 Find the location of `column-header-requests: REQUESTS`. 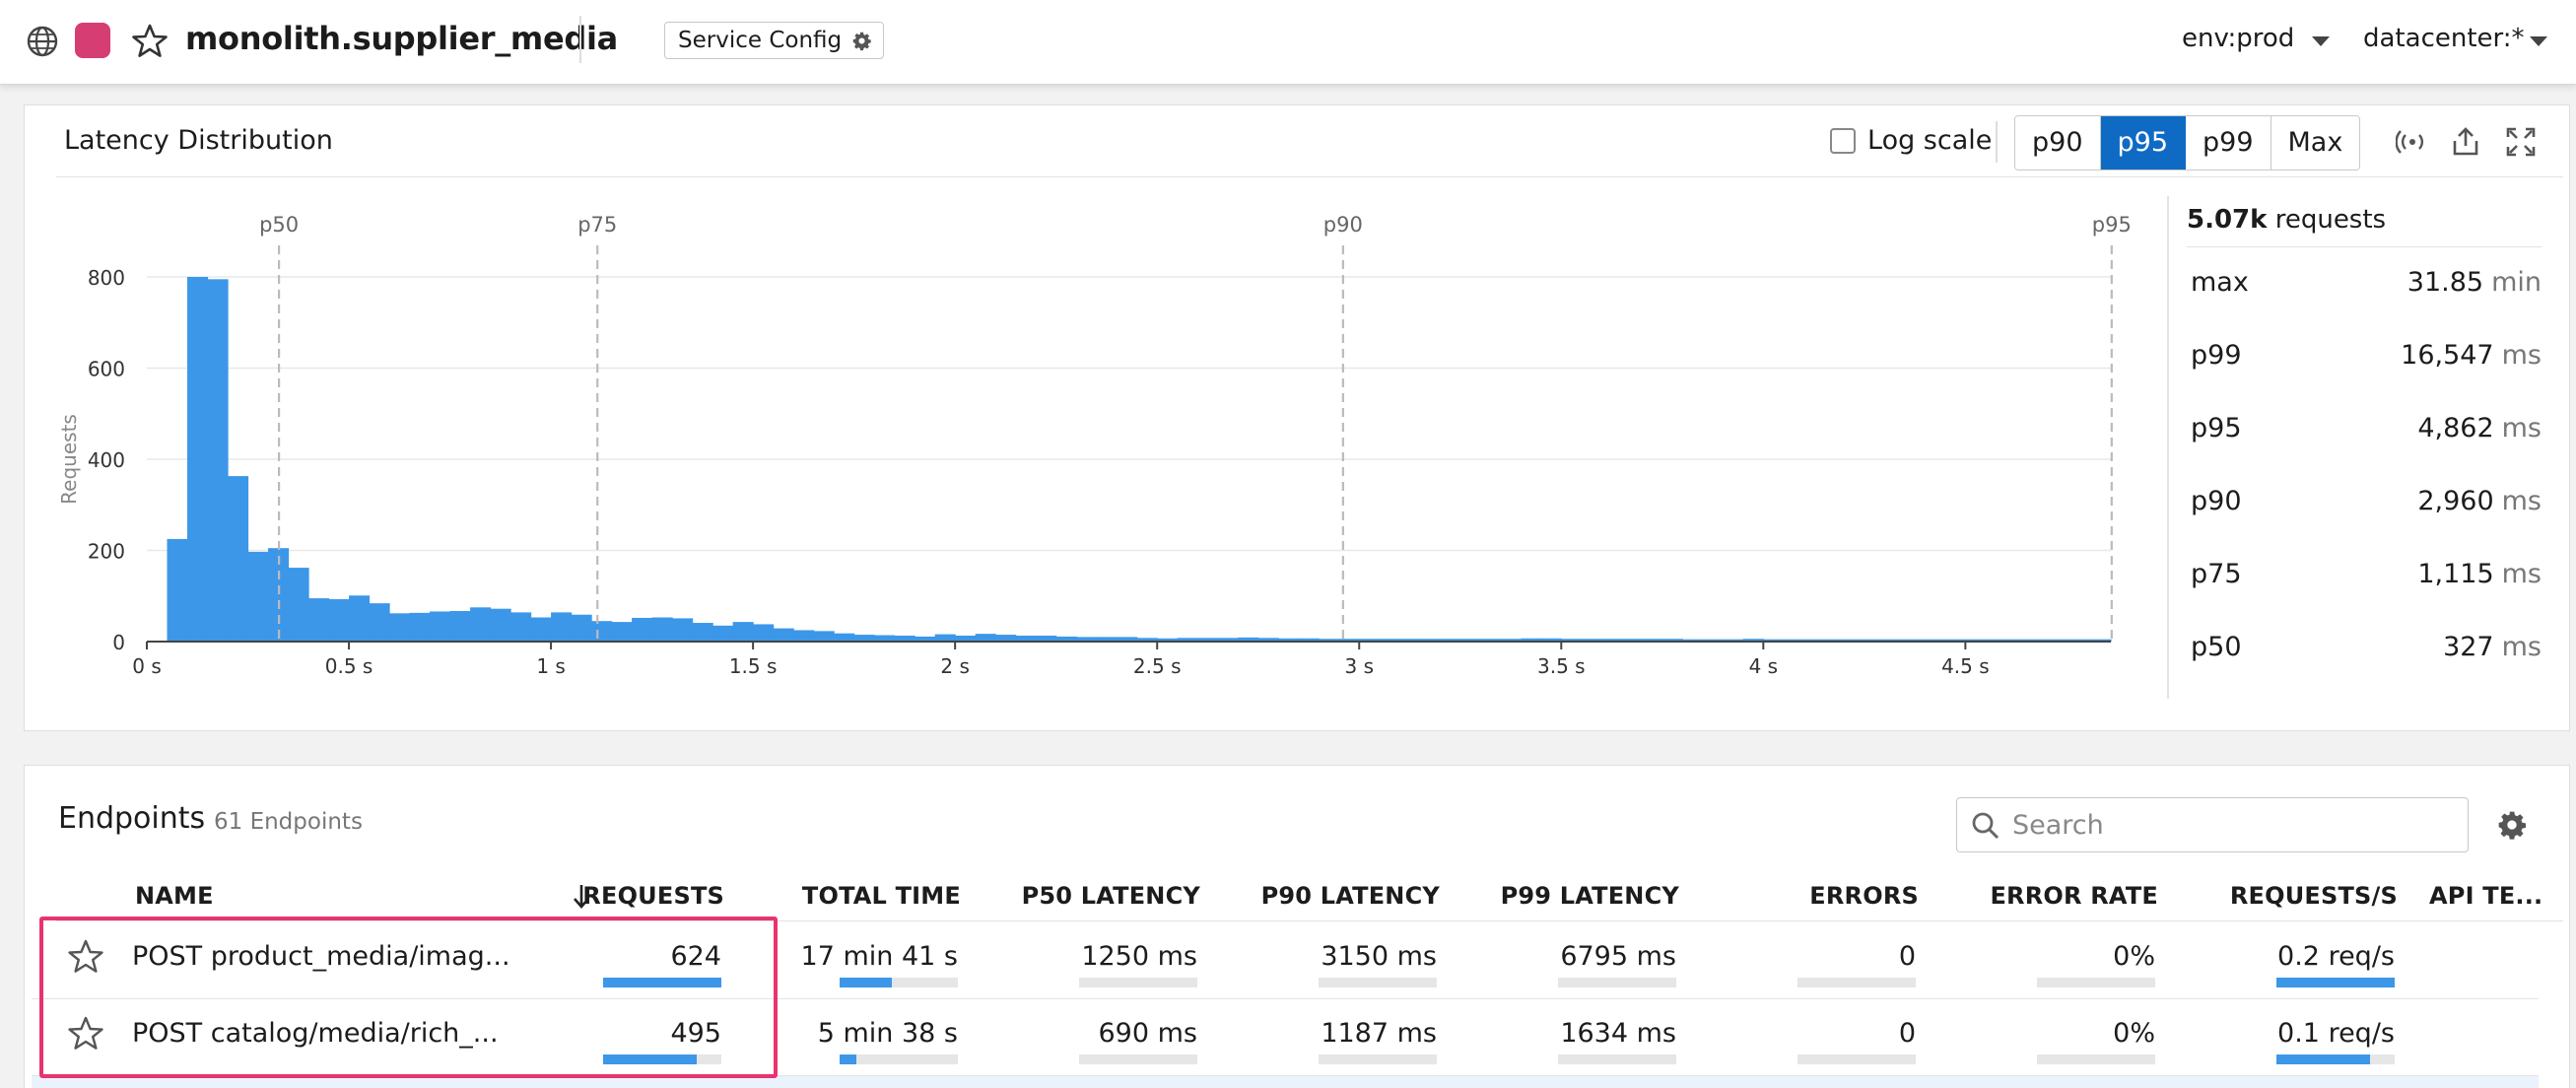

column-header-requests: REQUESTS is located at coordinates (653, 896).